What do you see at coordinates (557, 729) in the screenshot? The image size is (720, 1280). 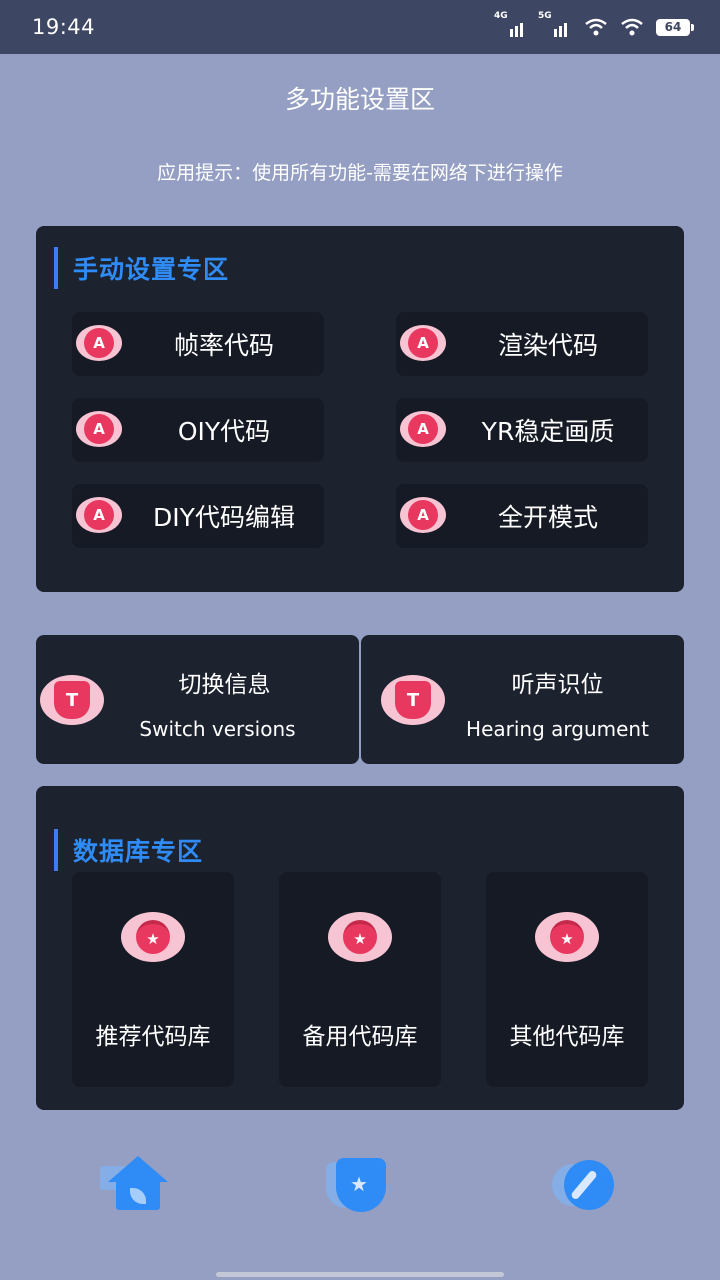 I see `card-subtitle: Hearing argument` at bounding box center [557, 729].